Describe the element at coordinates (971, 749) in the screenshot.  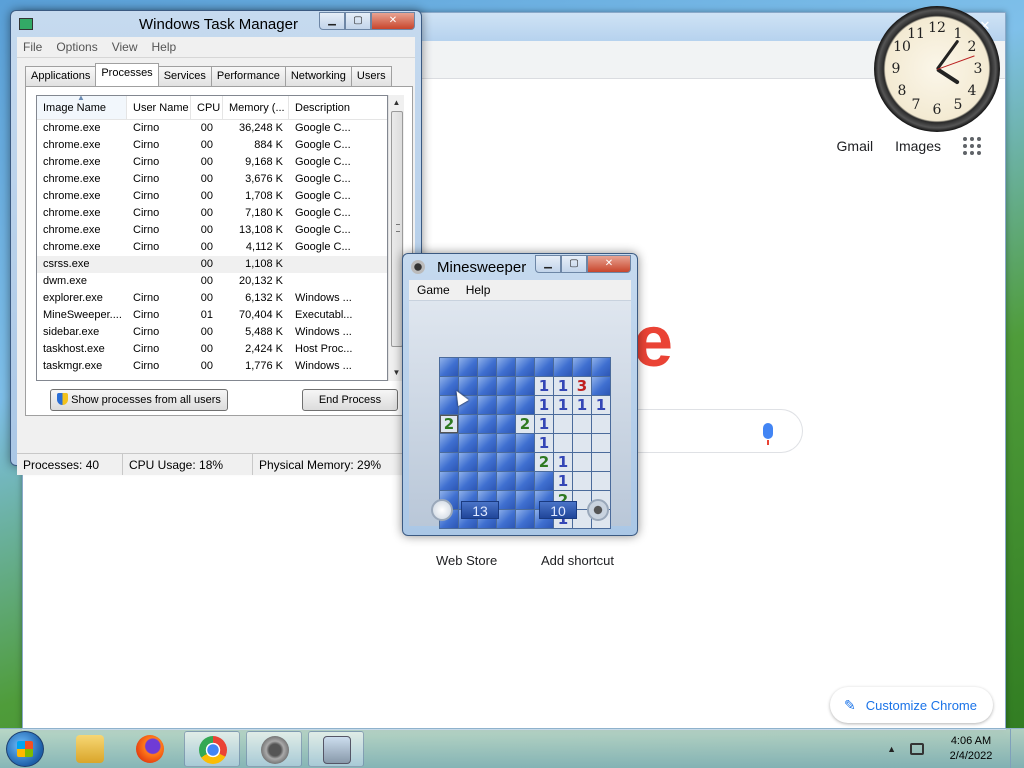
I see `tray-clock: 4:06 AM 2/4/2022` at that location.